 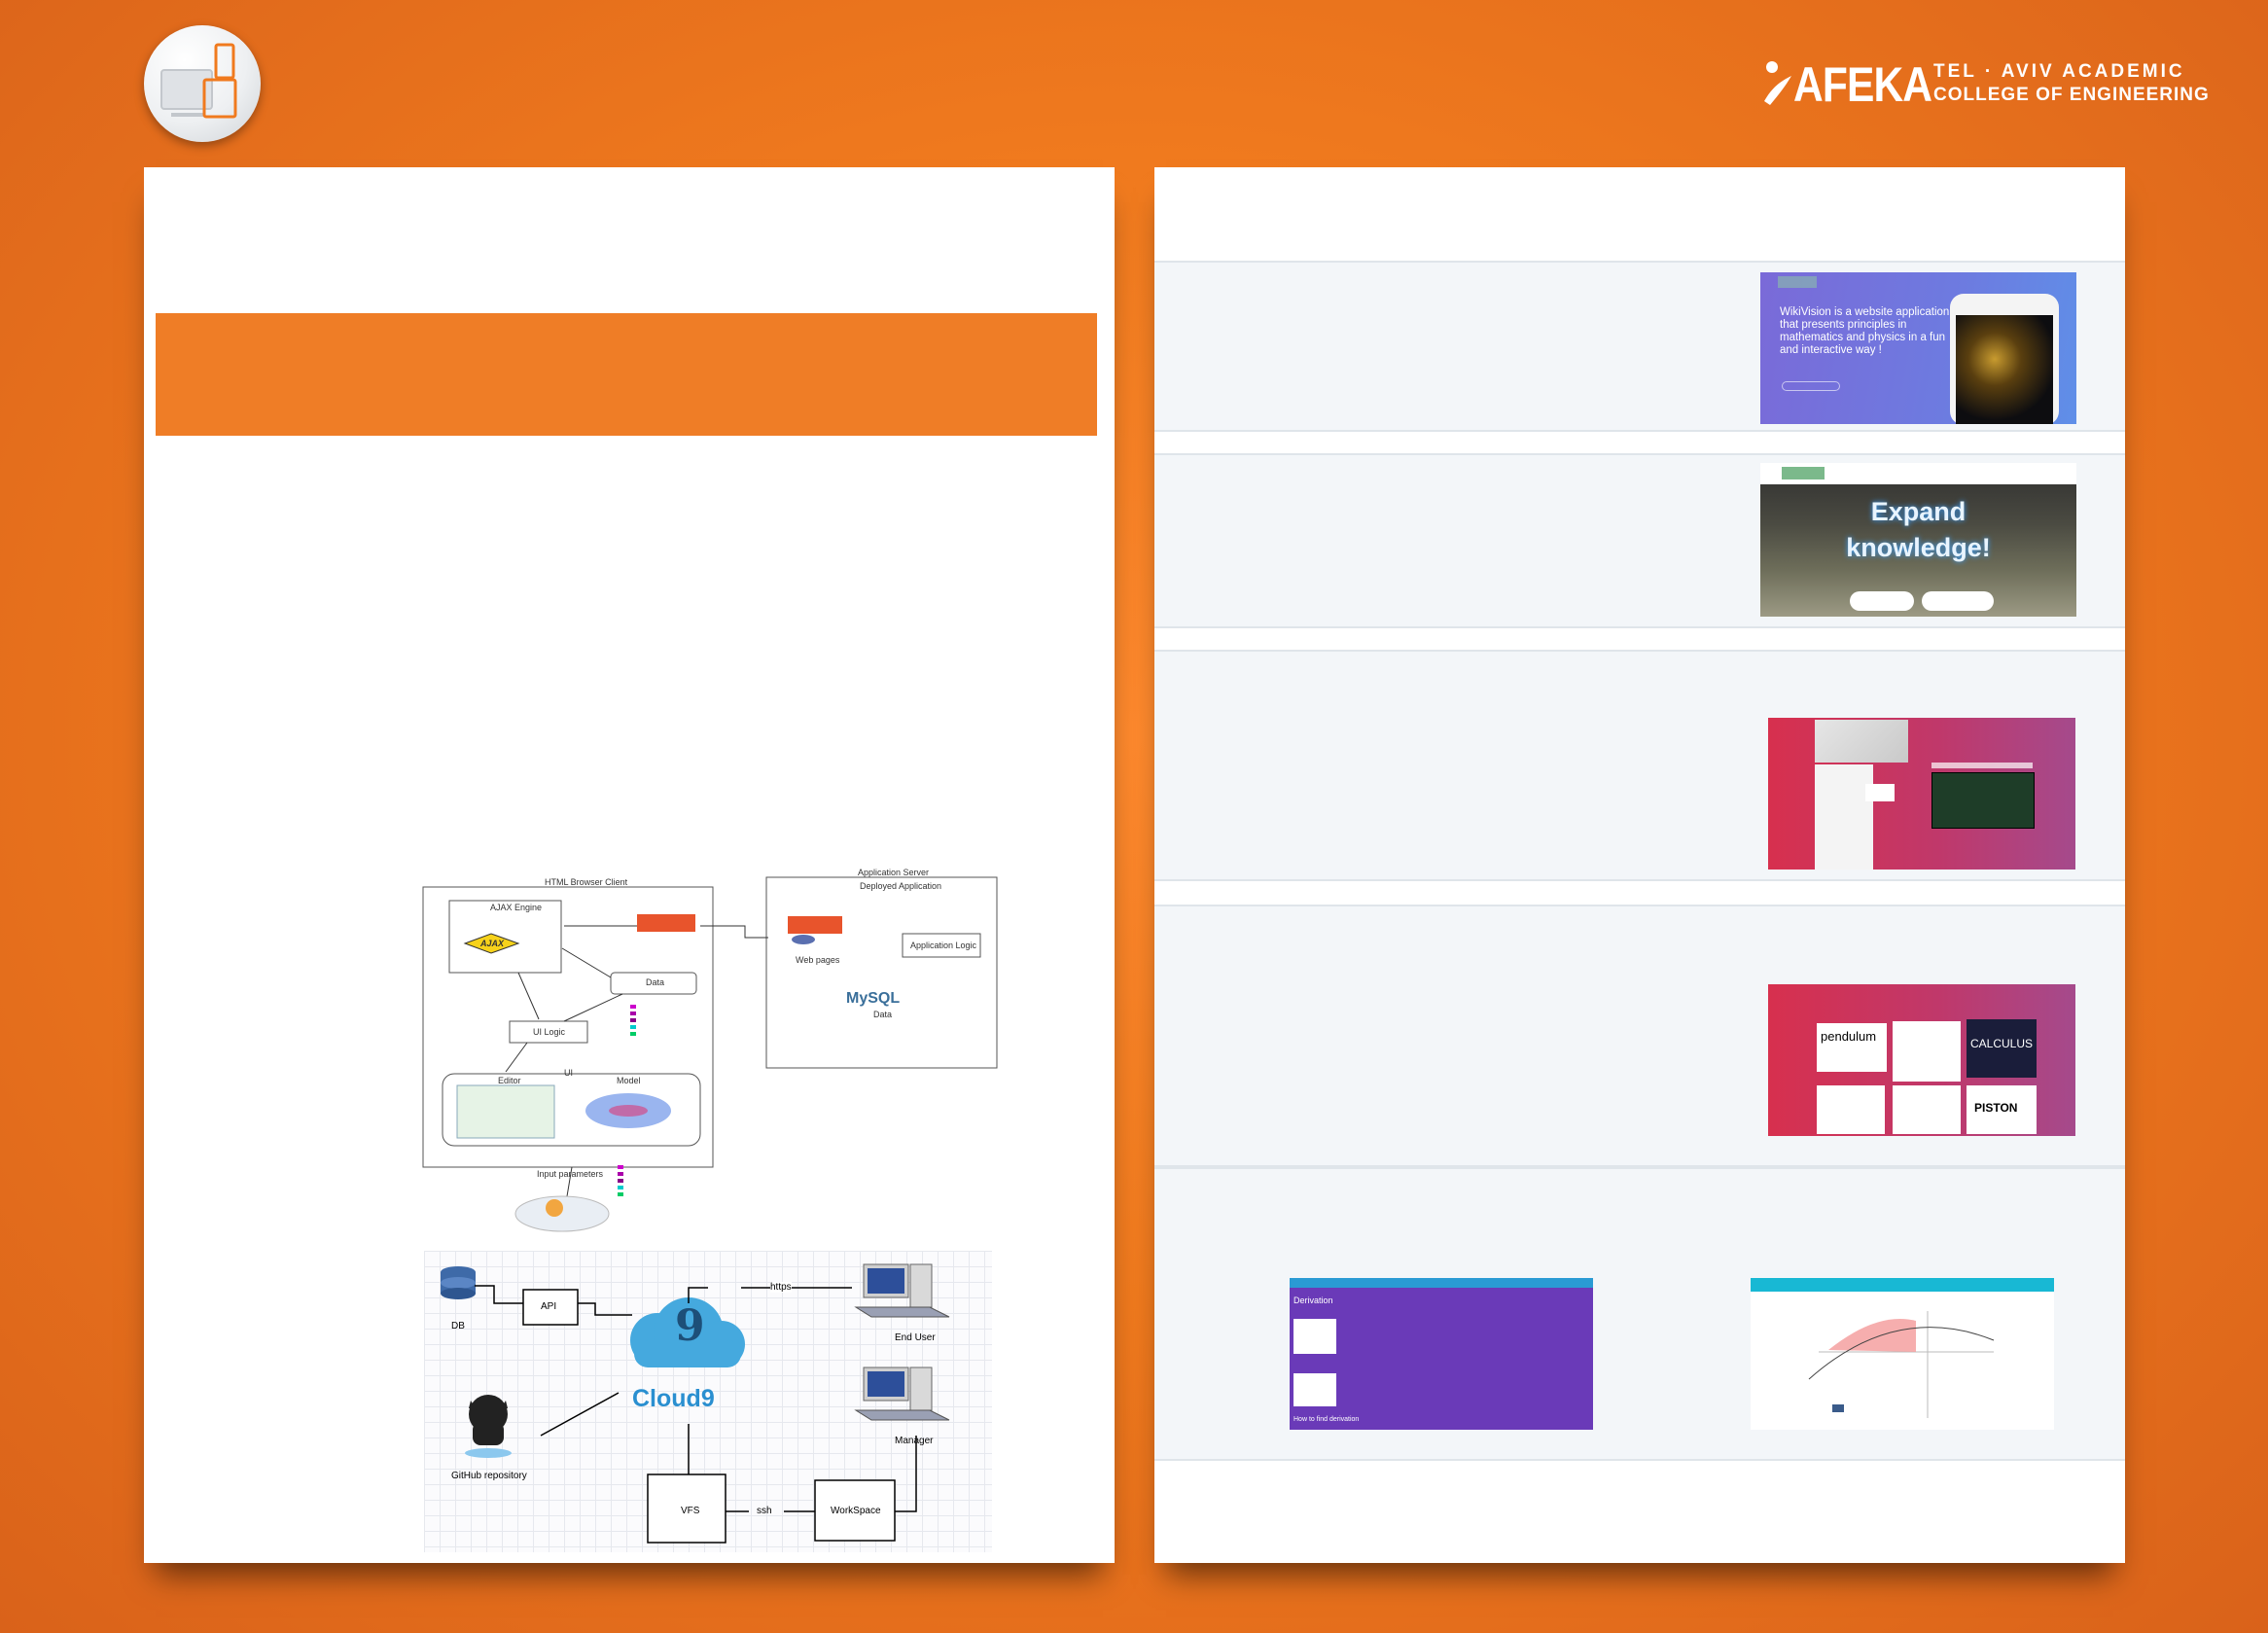 I want to click on topics-grid-screenshot: pendulum CALCULUS PISTON, so click(x=1921, y=1060).